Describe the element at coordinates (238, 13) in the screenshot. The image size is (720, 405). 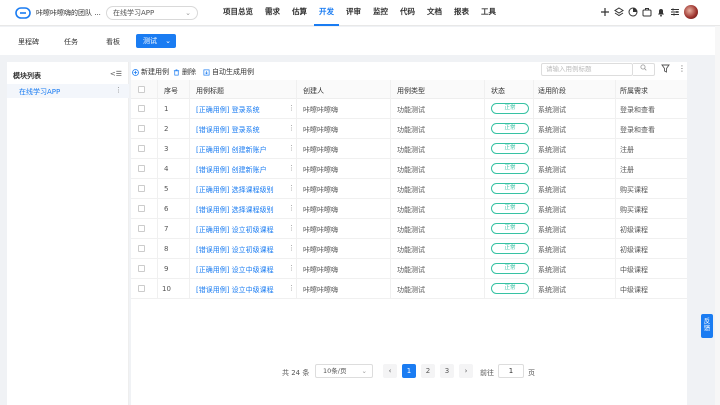
I see `menu-item-overview: 项目总览` at that location.